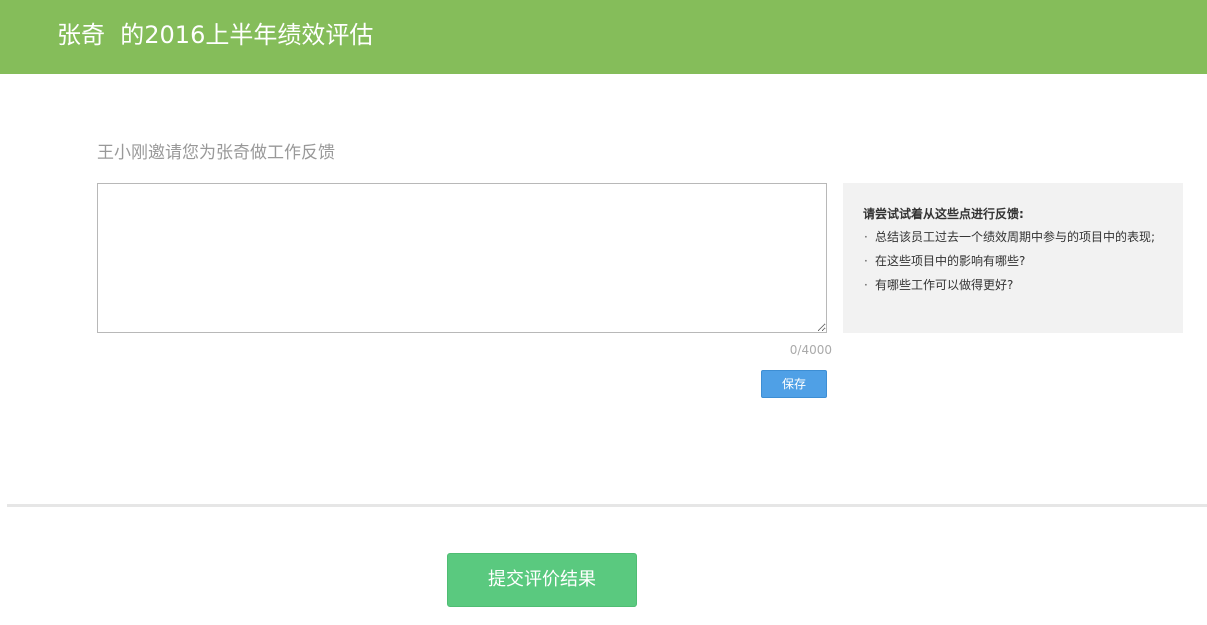 This screenshot has height=625, width=1207. What do you see at coordinates (603, 37) in the screenshot?
I see `page-header: 张奇 的2016上半年绩效评估` at bounding box center [603, 37].